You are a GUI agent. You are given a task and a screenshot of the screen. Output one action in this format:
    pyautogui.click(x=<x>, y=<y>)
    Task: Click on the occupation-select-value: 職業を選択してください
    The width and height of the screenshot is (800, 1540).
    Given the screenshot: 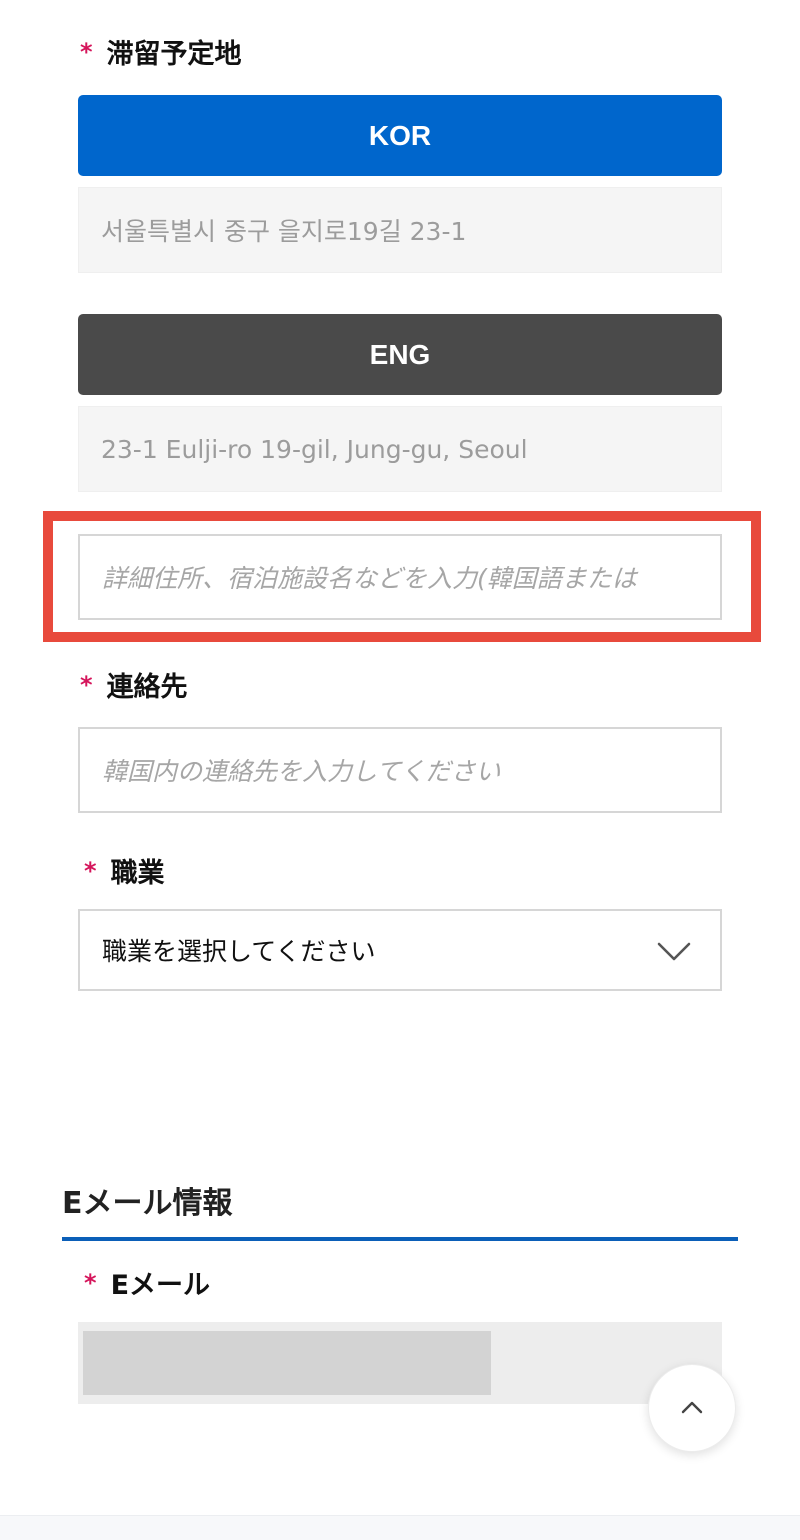 What is the action you would take?
    pyautogui.click(x=239, y=951)
    